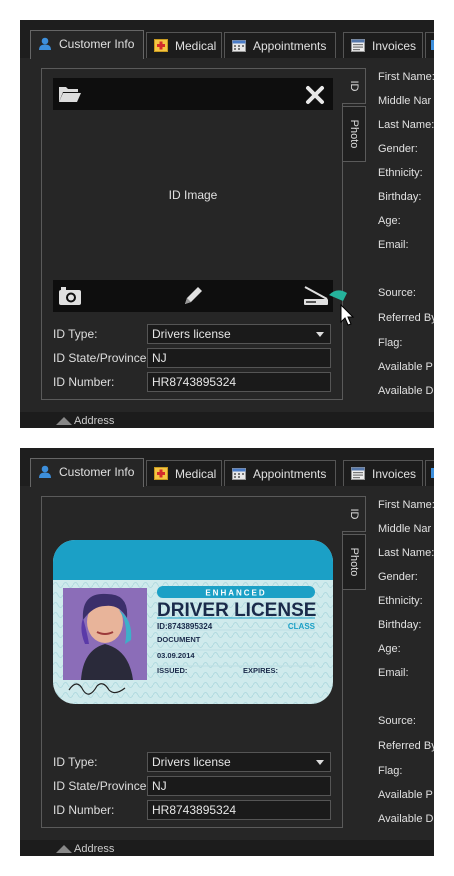  Describe the element at coordinates (302, 626) in the screenshot. I see `license-class-label: CLASS` at that location.